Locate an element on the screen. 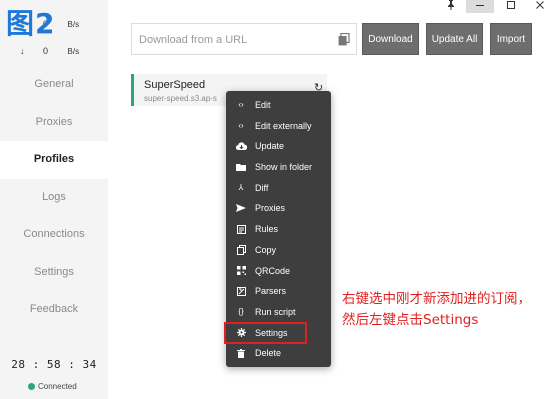 The height and width of the screenshot is (399, 554). sidebar-item-settings: Settings is located at coordinates (54, 273).